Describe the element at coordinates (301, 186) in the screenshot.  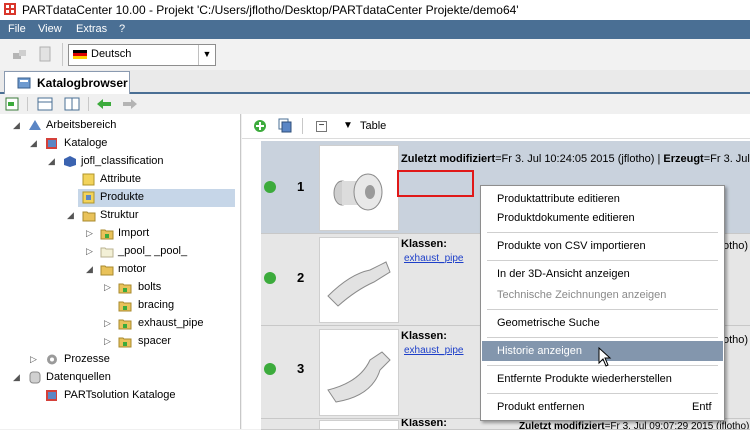
I see `row-number: 1` at that location.